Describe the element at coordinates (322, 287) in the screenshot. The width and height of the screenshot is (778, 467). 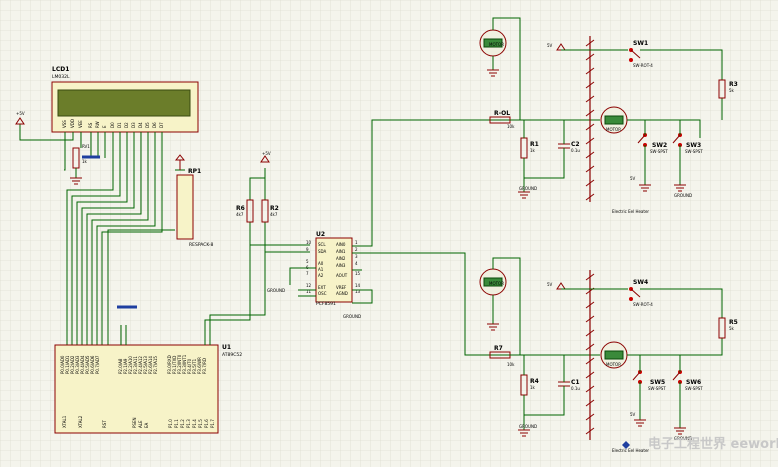
I see `svg-text: EXT` at that location.